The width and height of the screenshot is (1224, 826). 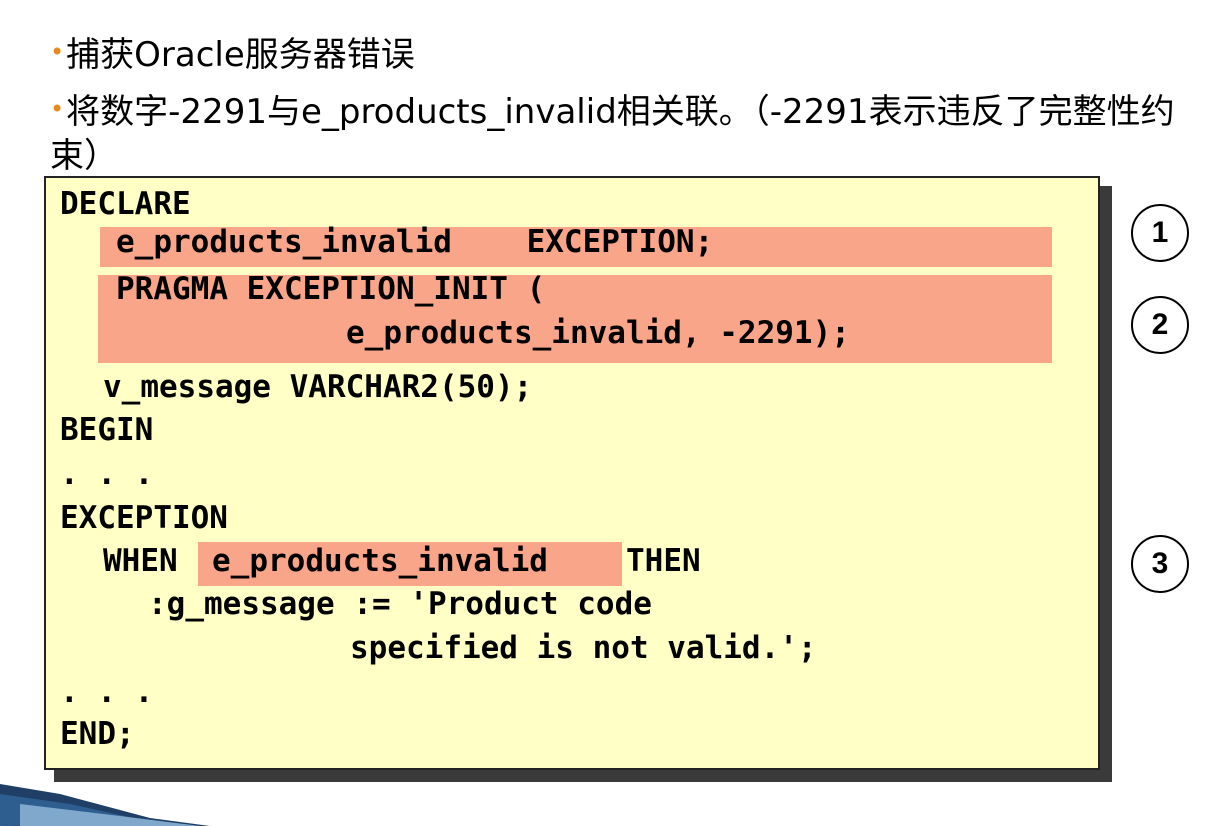 I want to click on code-line-ellipsis-2: . . ., so click(x=107, y=692).